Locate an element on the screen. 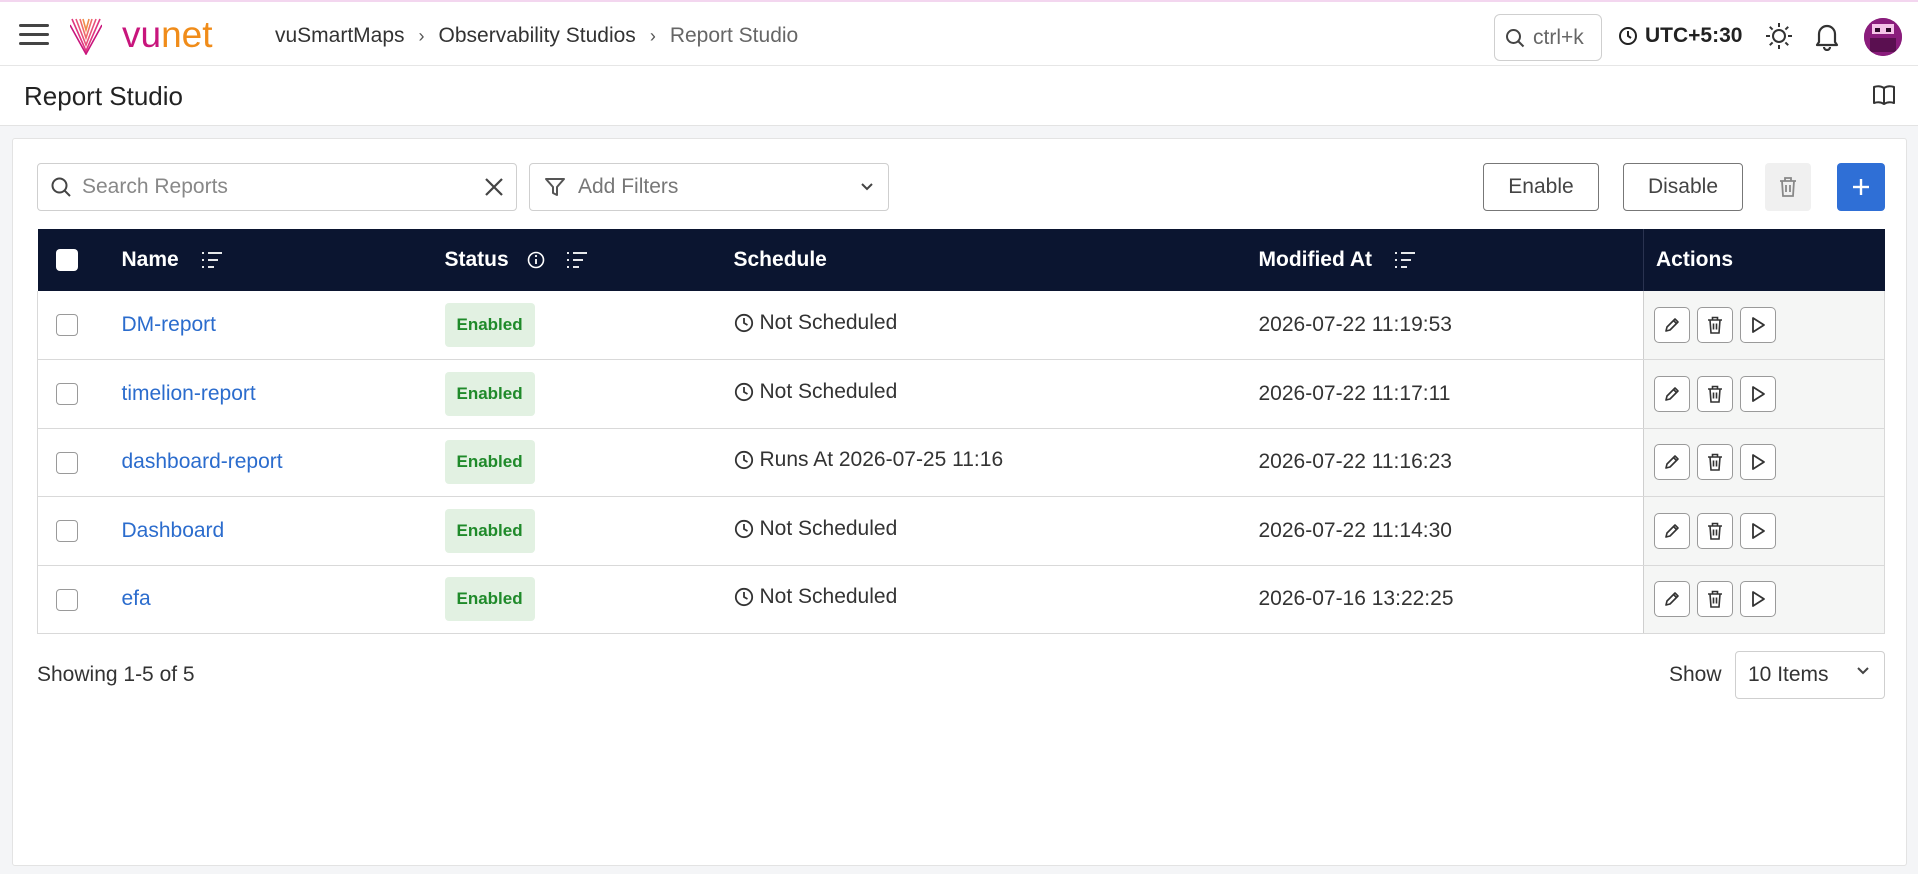  breadcrumb-item-report-studio: Report Studio is located at coordinates (734, 35).